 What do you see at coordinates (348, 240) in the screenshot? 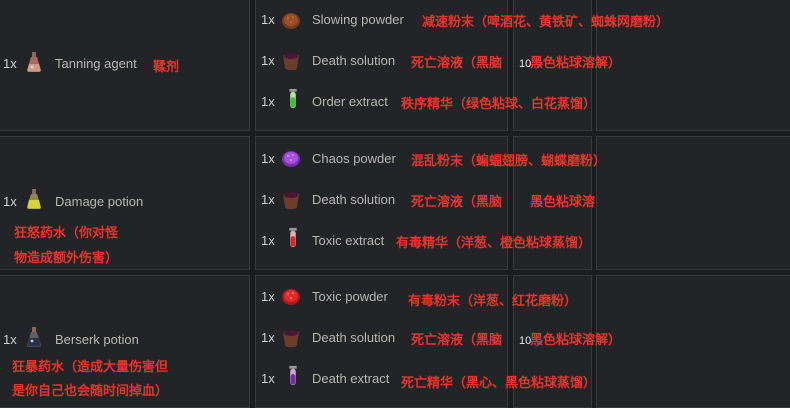
I see `ingredient-name: Toxic extract` at bounding box center [348, 240].